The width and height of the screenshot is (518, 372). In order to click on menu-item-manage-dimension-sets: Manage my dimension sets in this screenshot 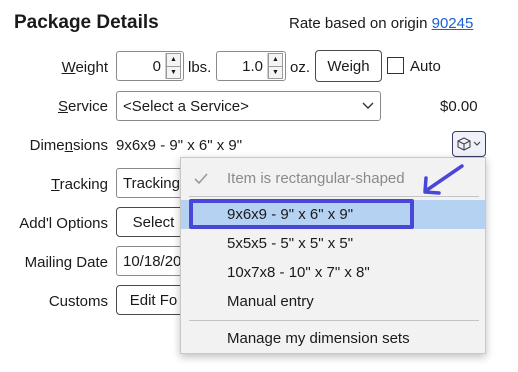, I will do `click(333, 338)`.